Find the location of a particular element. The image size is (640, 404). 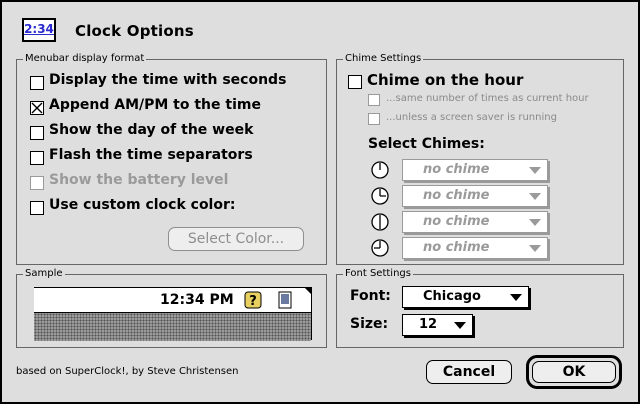

menubar-corner is located at coordinates (308, 291).